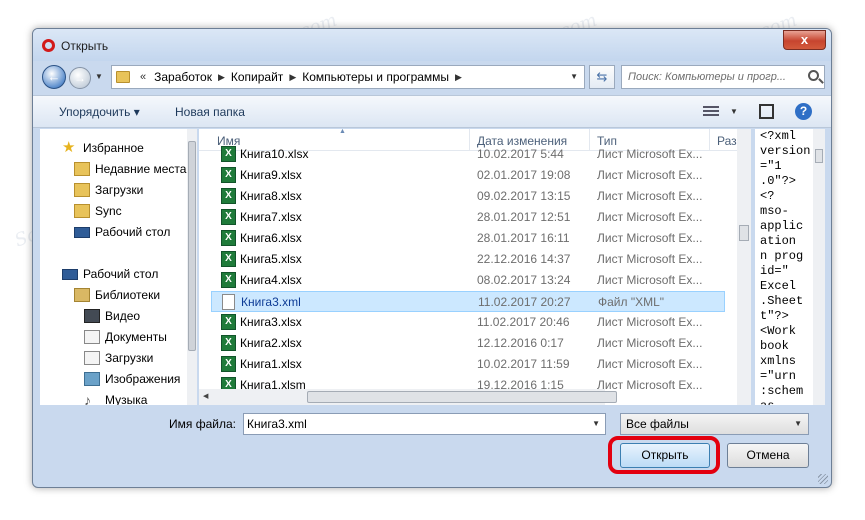 The height and width of the screenshot is (520, 865). Describe the element at coordinates (132, 379) in the screenshot. I see `sidebar-item-images: Изображения` at that location.